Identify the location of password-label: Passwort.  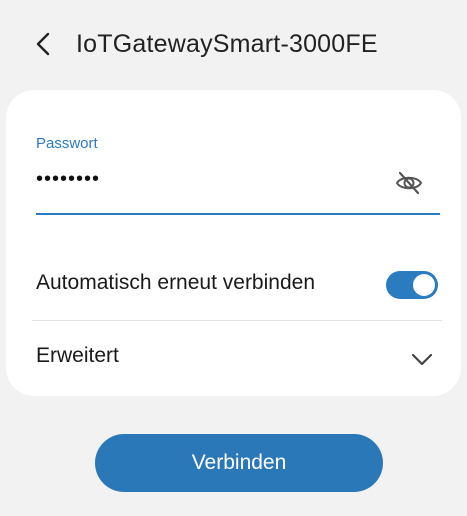
(67, 143).